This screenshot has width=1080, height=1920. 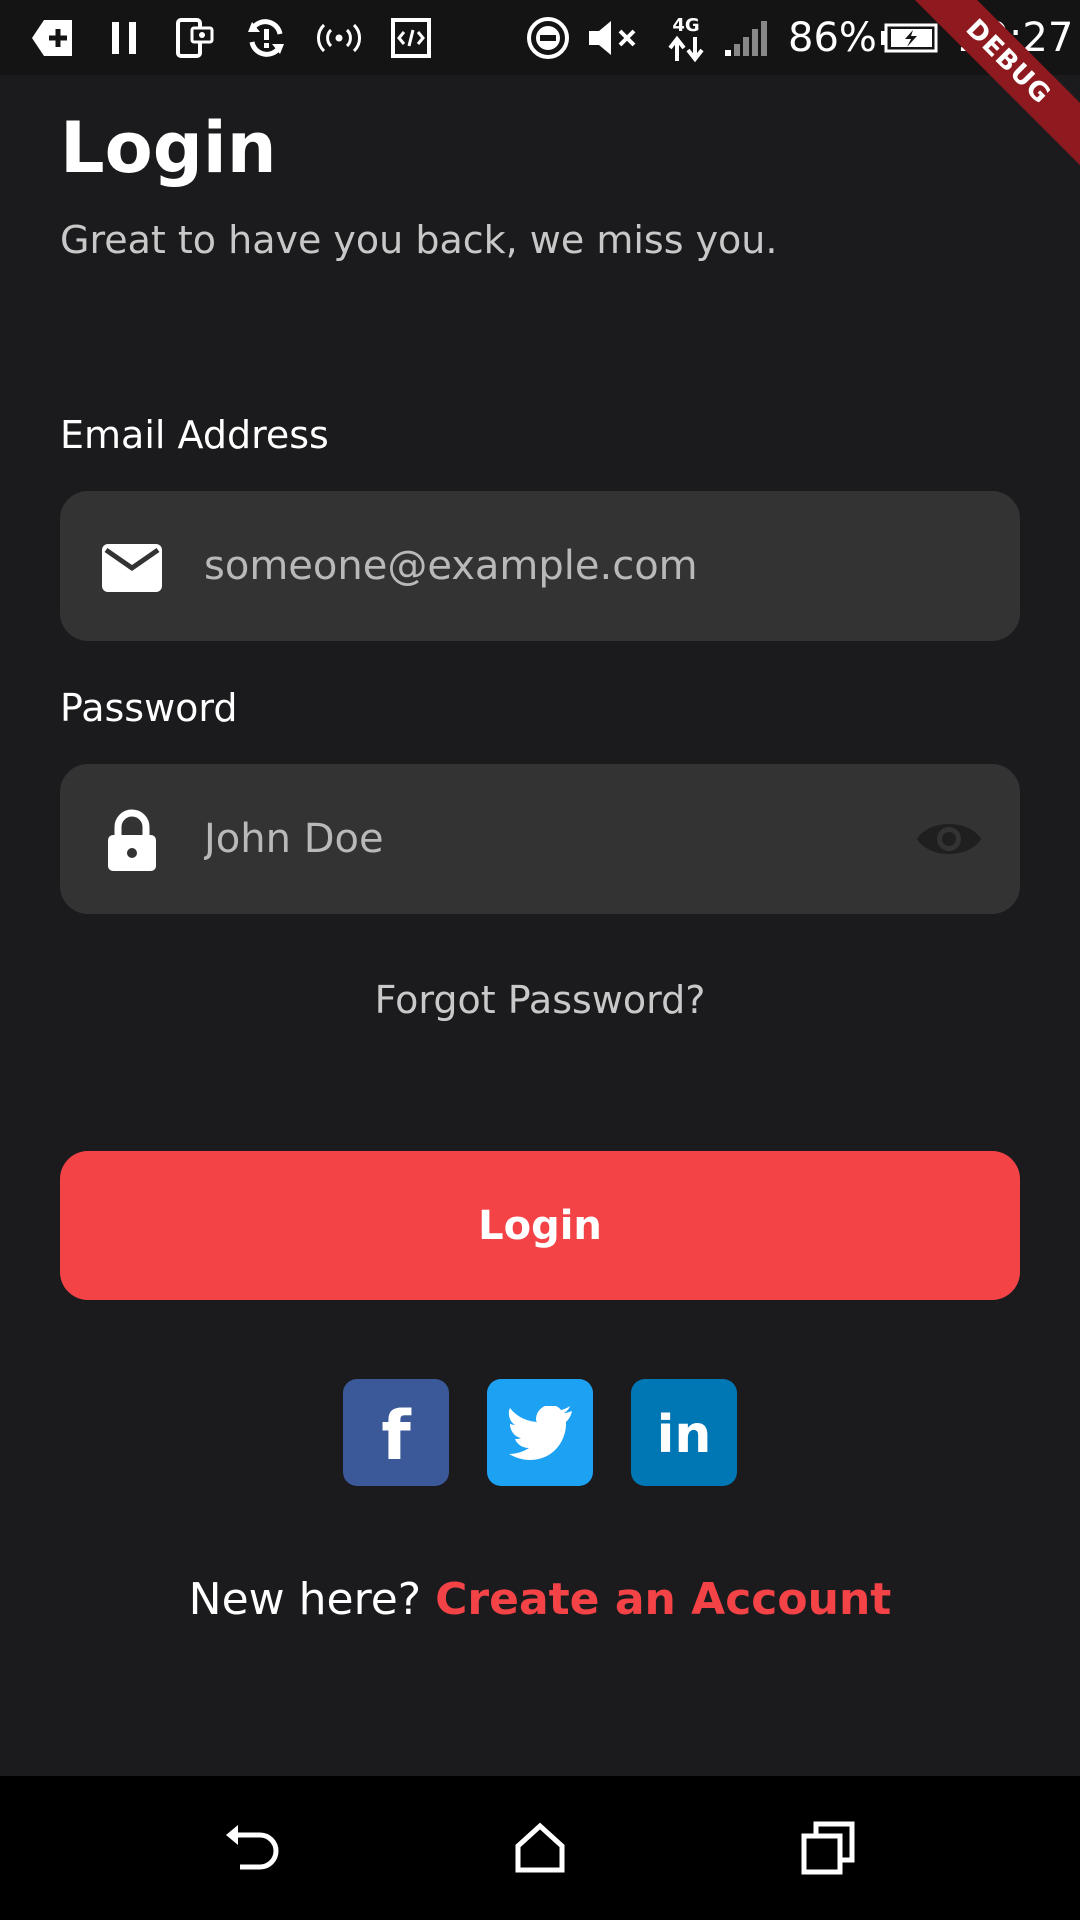 I want to click on recents-icon, so click(x=828, y=1848).